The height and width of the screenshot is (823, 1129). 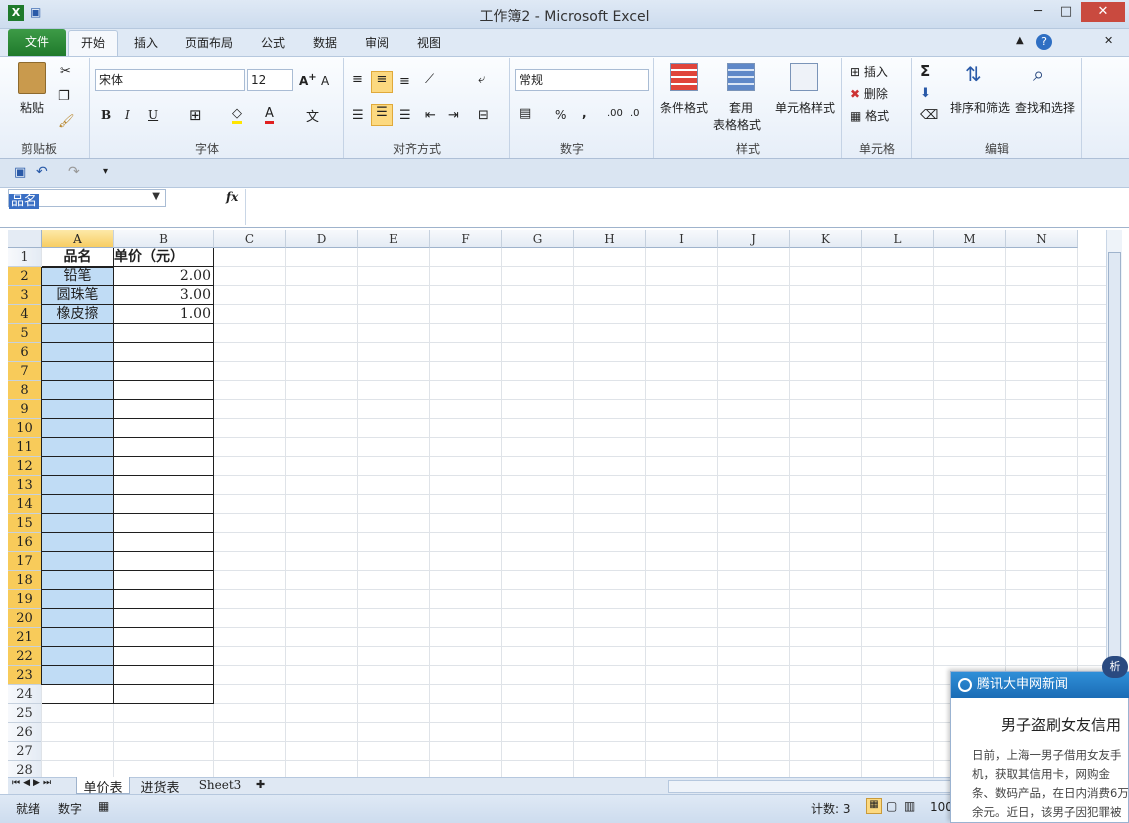 What do you see at coordinates (874, 806) in the screenshot?
I see `normal-view-icon: ▦` at bounding box center [874, 806].